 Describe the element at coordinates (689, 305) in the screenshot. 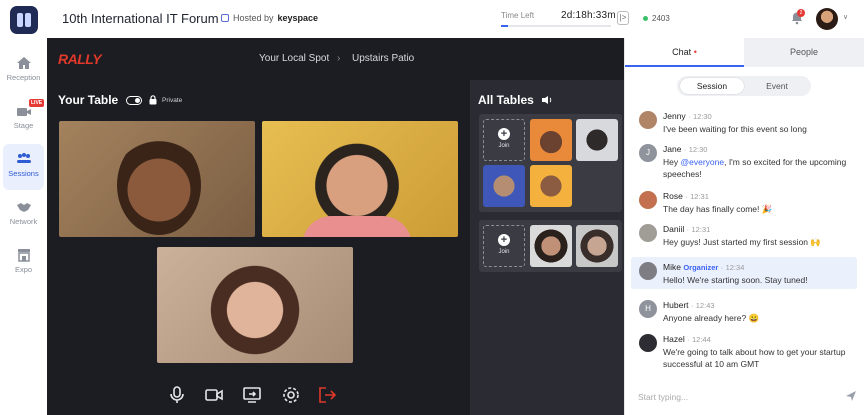

I see `message-author: Hubert · 12:43` at that location.